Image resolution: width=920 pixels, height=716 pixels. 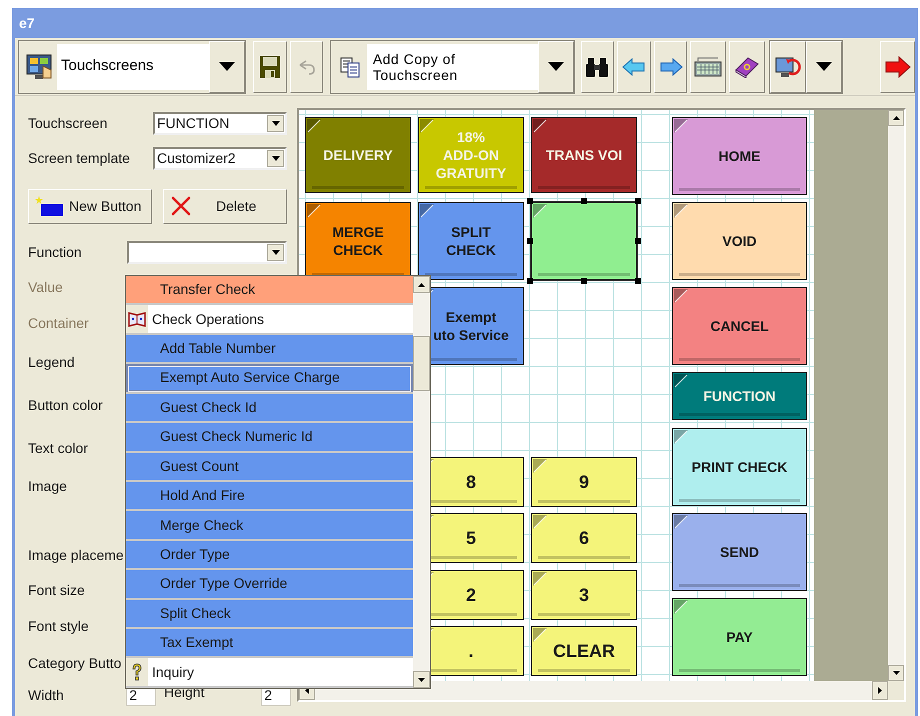 I want to click on scroll-up-icon, so click(x=896, y=118).